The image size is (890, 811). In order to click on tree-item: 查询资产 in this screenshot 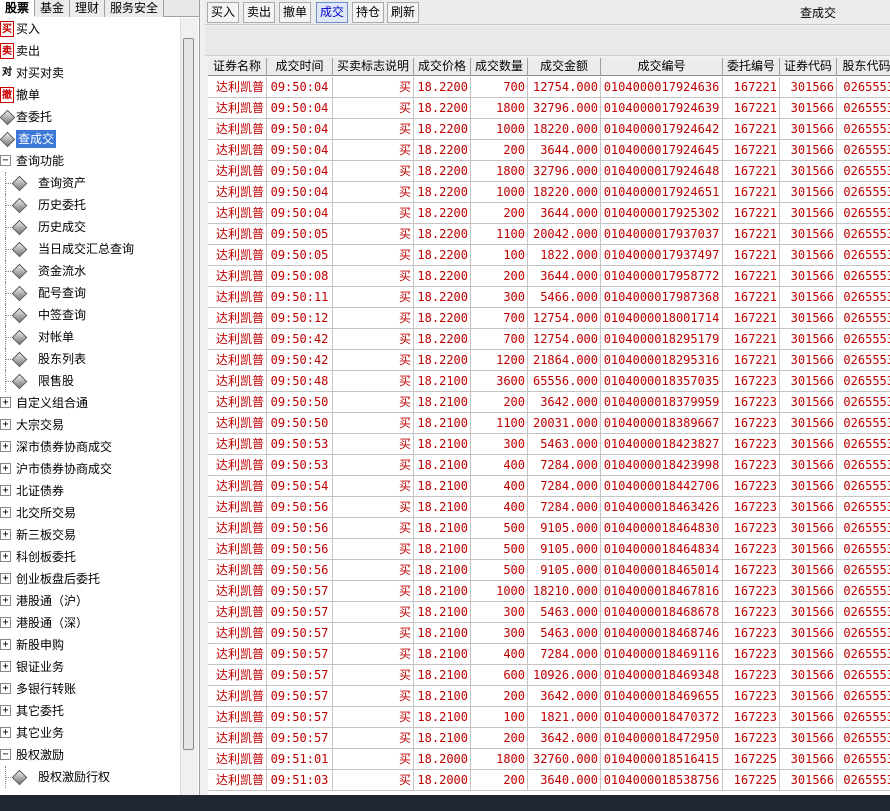, I will do `click(90, 183)`.